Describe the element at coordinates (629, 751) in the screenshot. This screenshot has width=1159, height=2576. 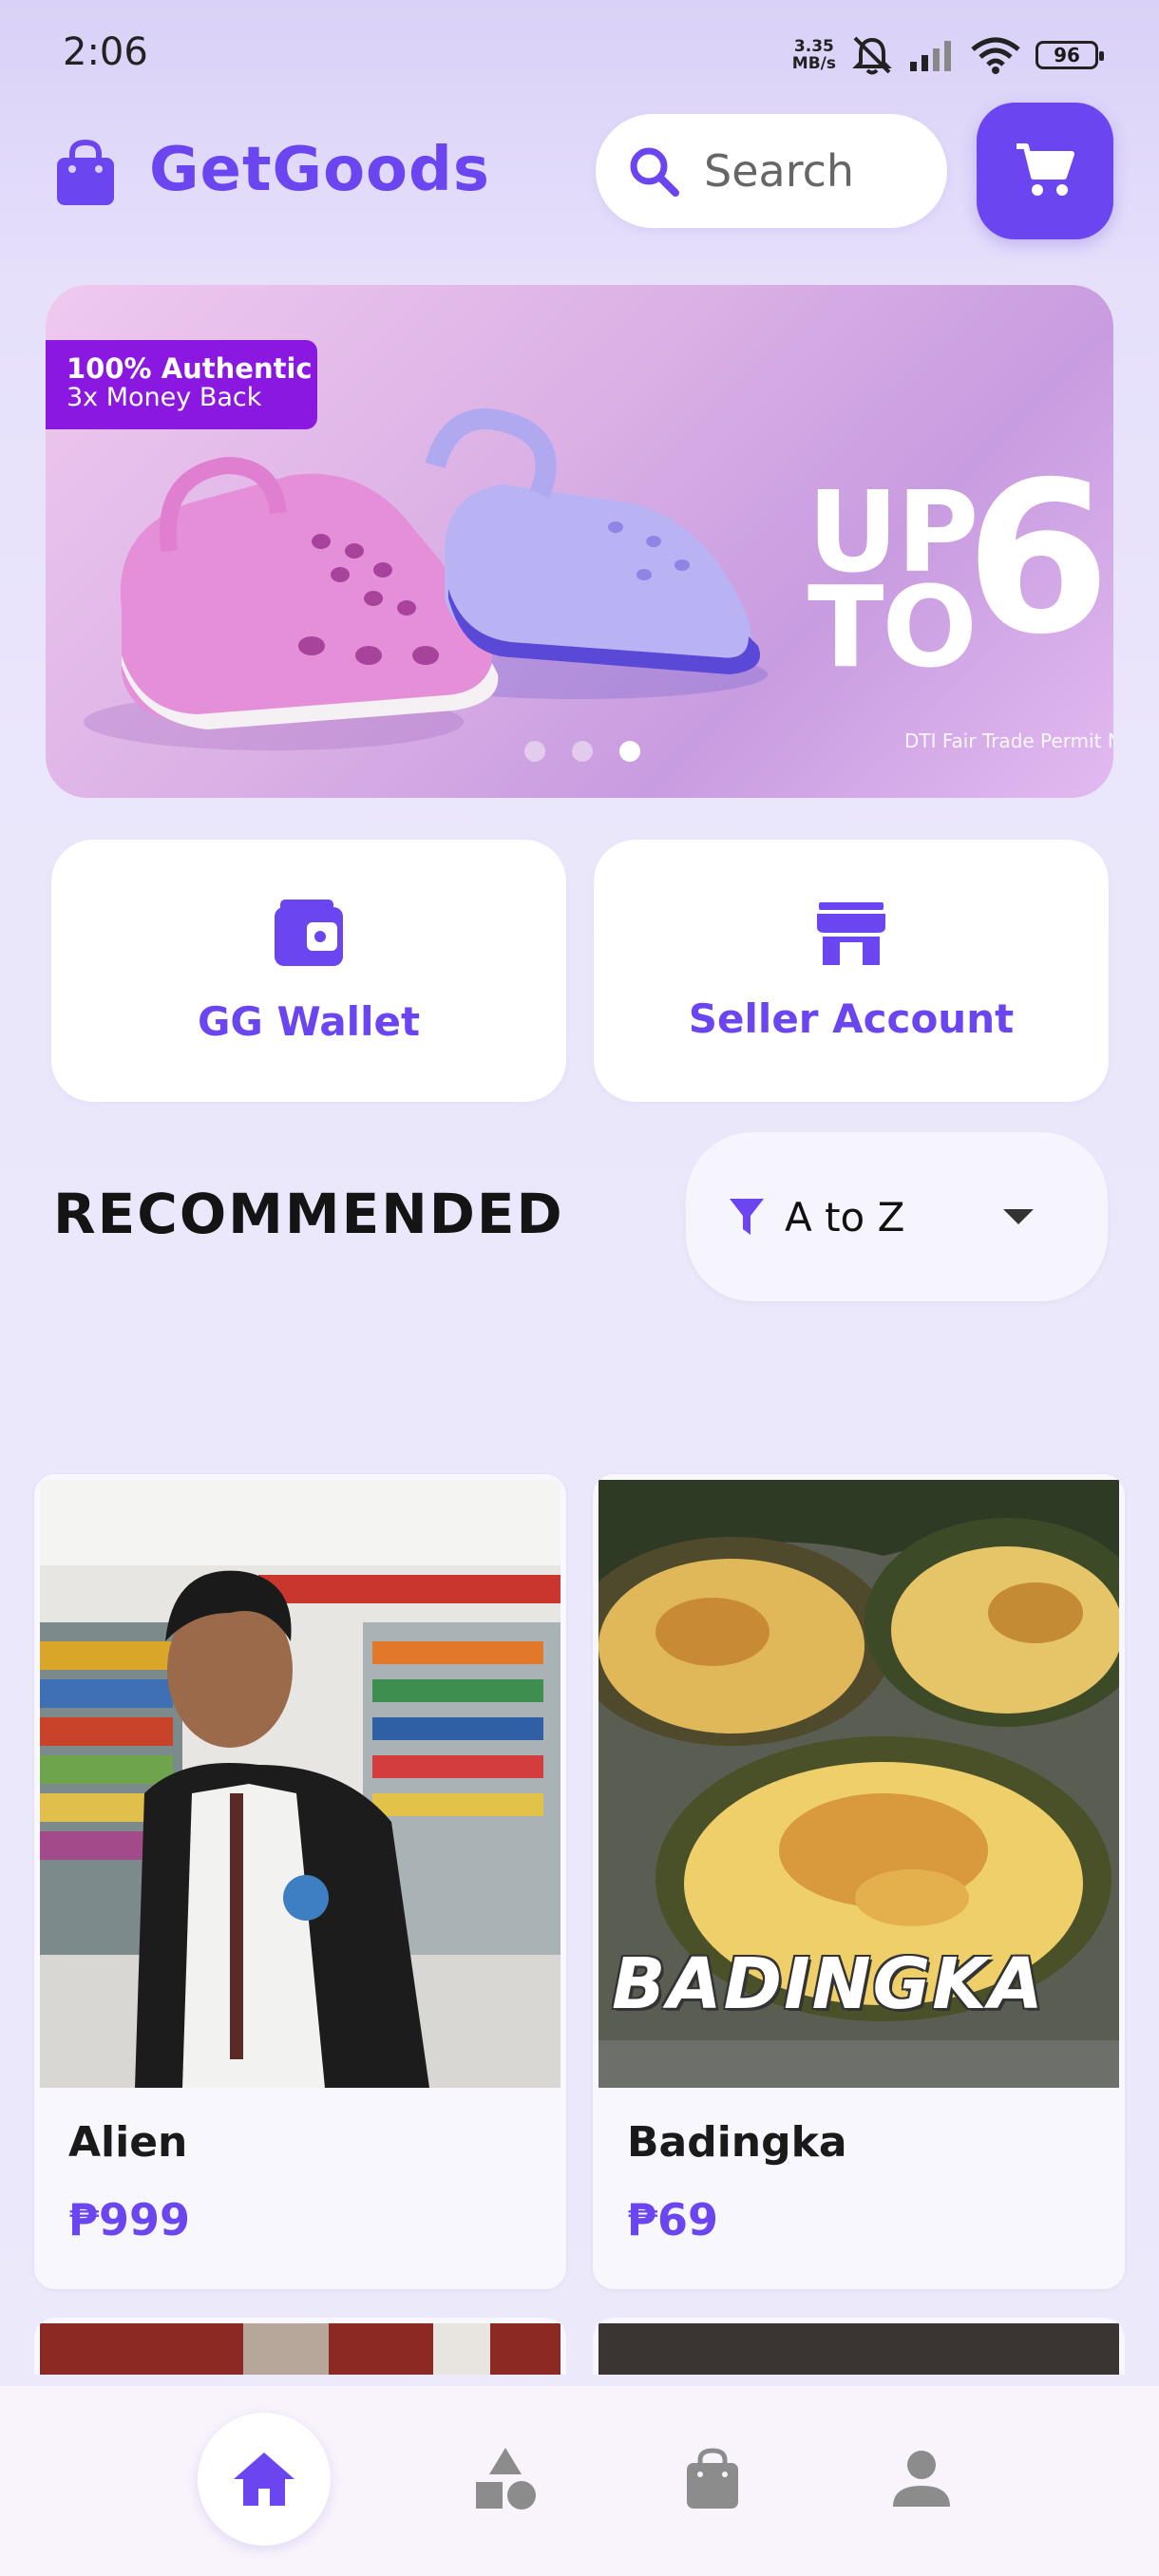
I see `carousel-dot-active` at that location.